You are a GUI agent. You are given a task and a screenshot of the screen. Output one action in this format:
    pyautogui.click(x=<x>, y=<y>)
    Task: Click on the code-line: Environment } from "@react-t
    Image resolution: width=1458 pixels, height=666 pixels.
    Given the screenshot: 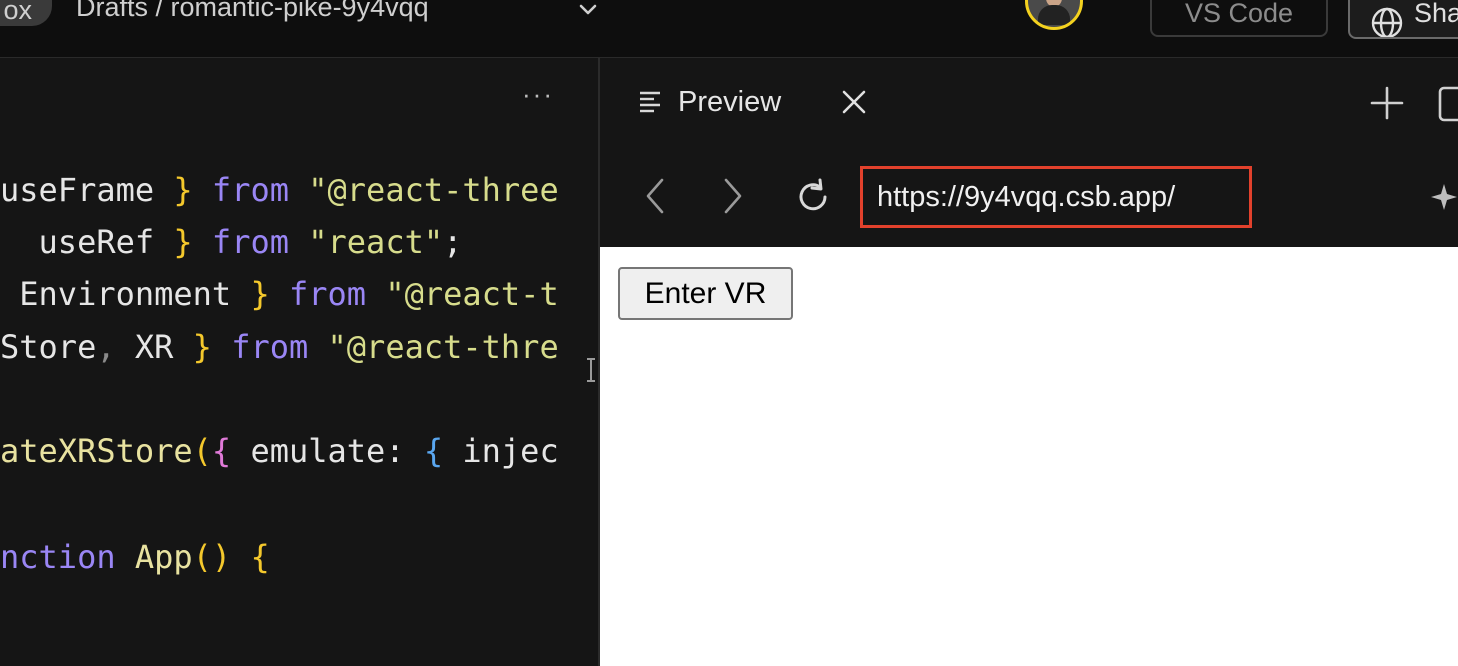 What is the action you would take?
    pyautogui.click(x=279, y=294)
    